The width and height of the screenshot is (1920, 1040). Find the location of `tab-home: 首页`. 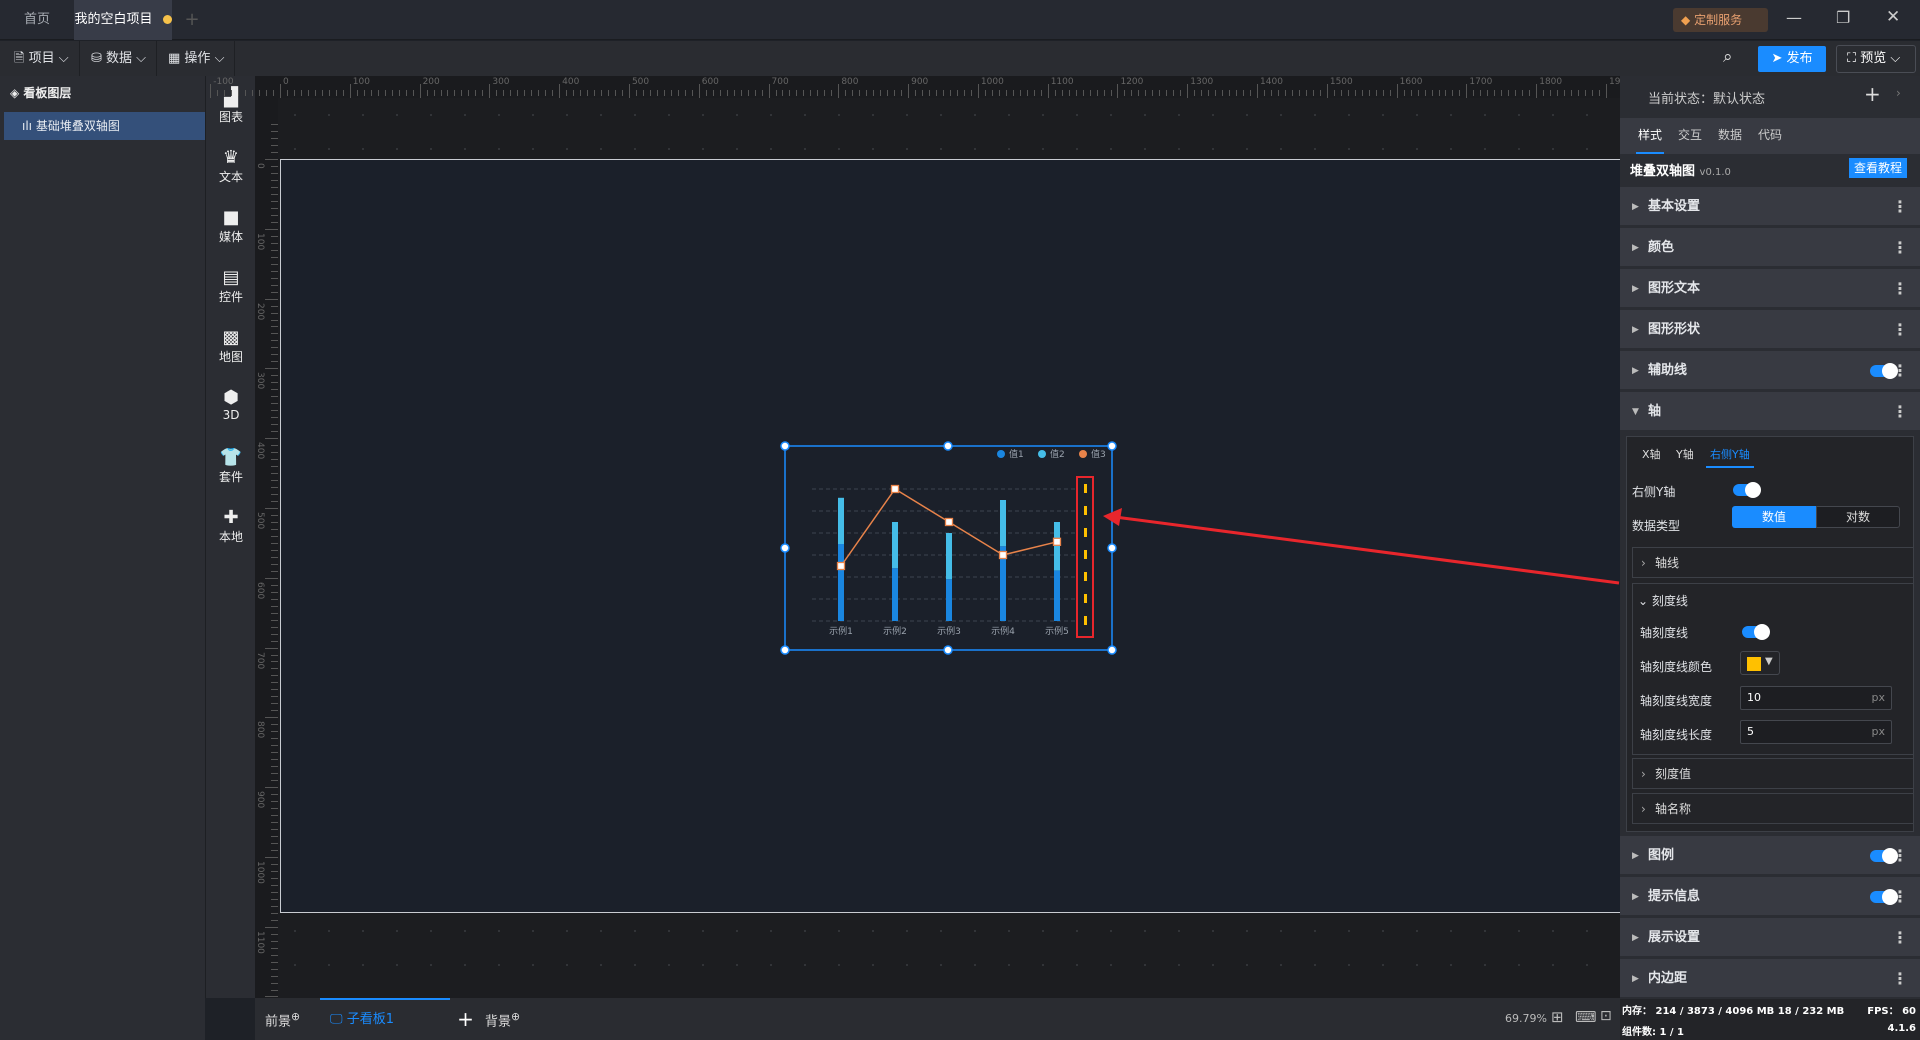

tab-home: 首页 is located at coordinates (37, 20).